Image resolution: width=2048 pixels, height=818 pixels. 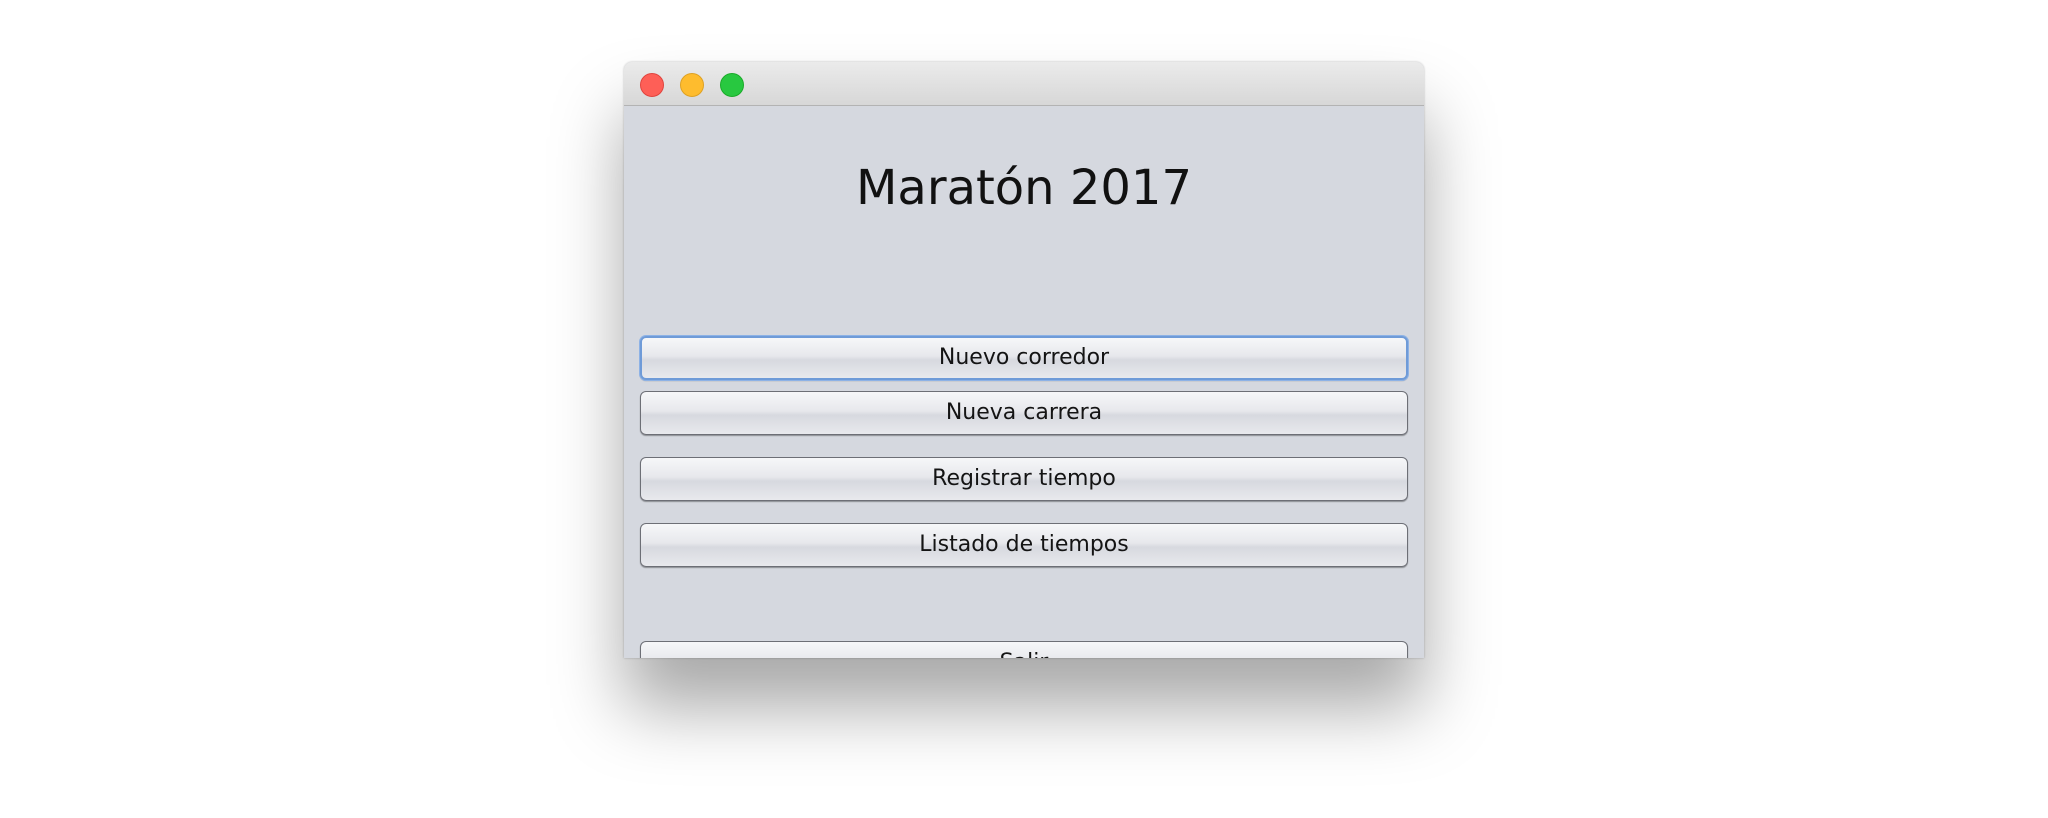 What do you see at coordinates (1024, 479) in the screenshot?
I see `register-time-button: Registrar tiempo` at bounding box center [1024, 479].